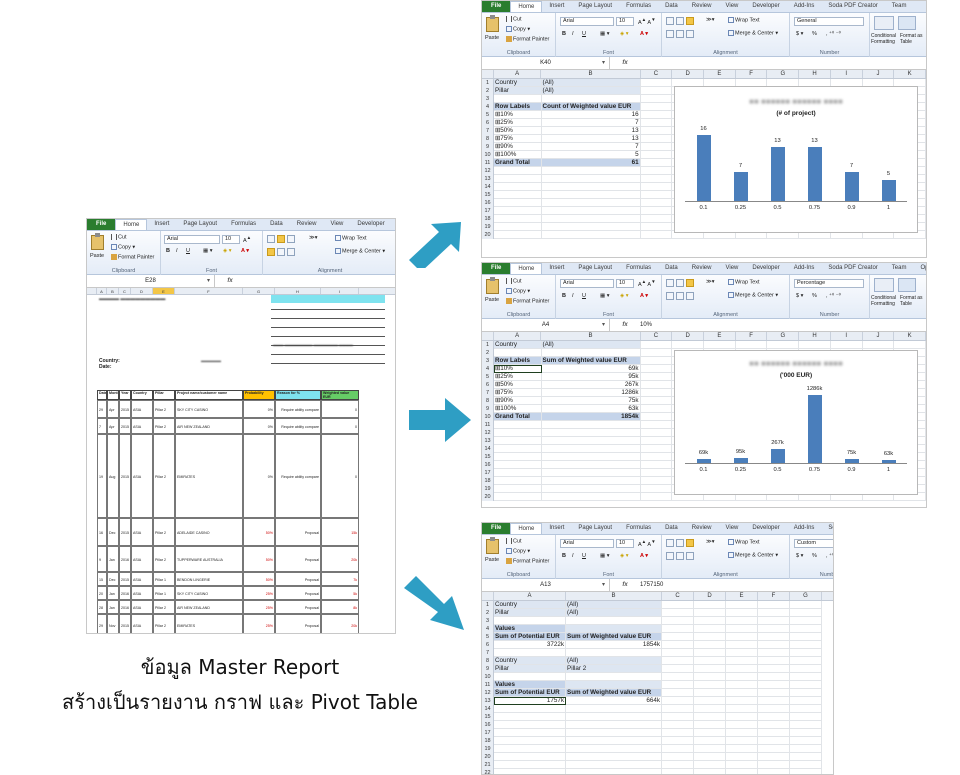 The image size is (960, 775). I want to click on values-label: Values, so click(530, 629).